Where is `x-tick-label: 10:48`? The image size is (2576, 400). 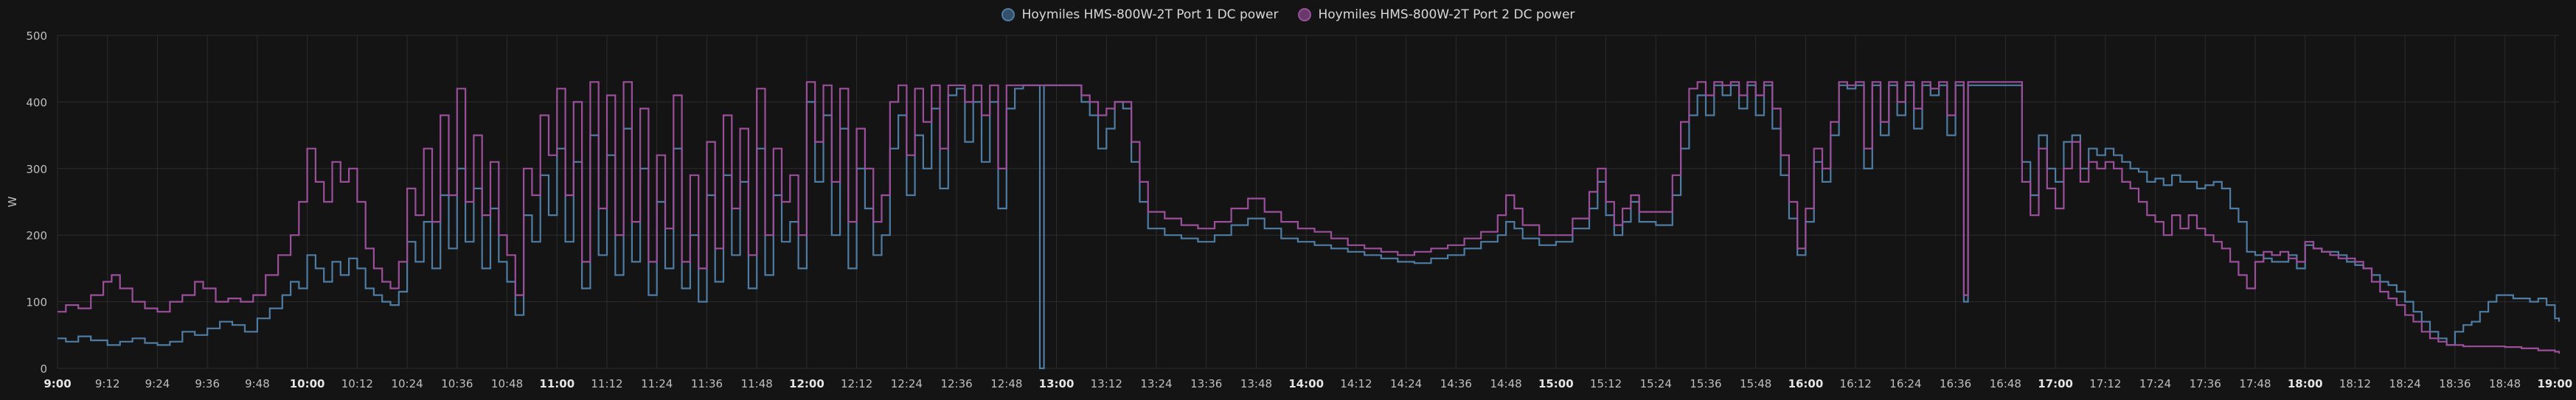 x-tick-label: 10:48 is located at coordinates (507, 383).